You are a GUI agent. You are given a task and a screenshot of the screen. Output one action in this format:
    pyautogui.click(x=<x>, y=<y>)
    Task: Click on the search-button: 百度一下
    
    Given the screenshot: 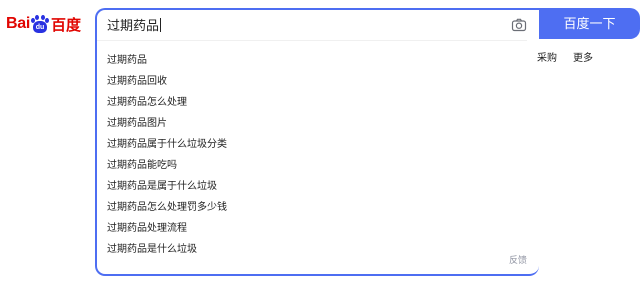 What is the action you would take?
    pyautogui.click(x=589, y=23)
    